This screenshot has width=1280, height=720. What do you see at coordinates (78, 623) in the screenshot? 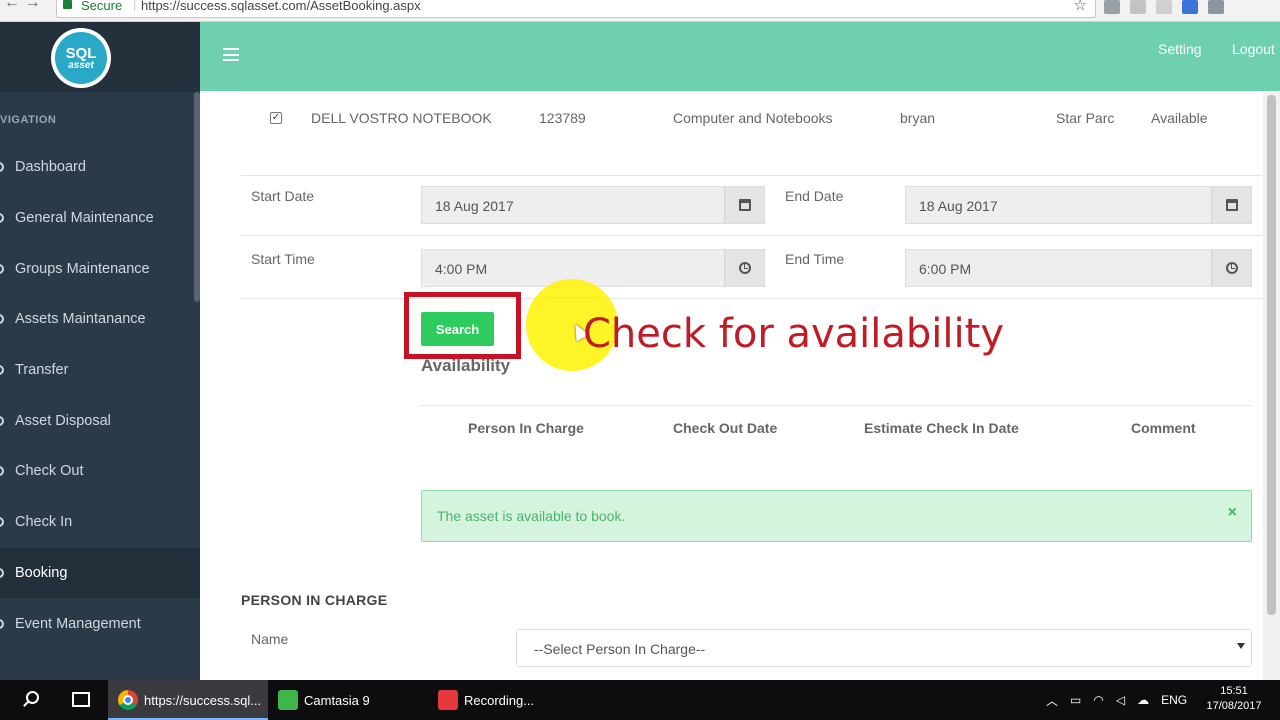
I see `sidebar-item-label: Event Management` at bounding box center [78, 623].